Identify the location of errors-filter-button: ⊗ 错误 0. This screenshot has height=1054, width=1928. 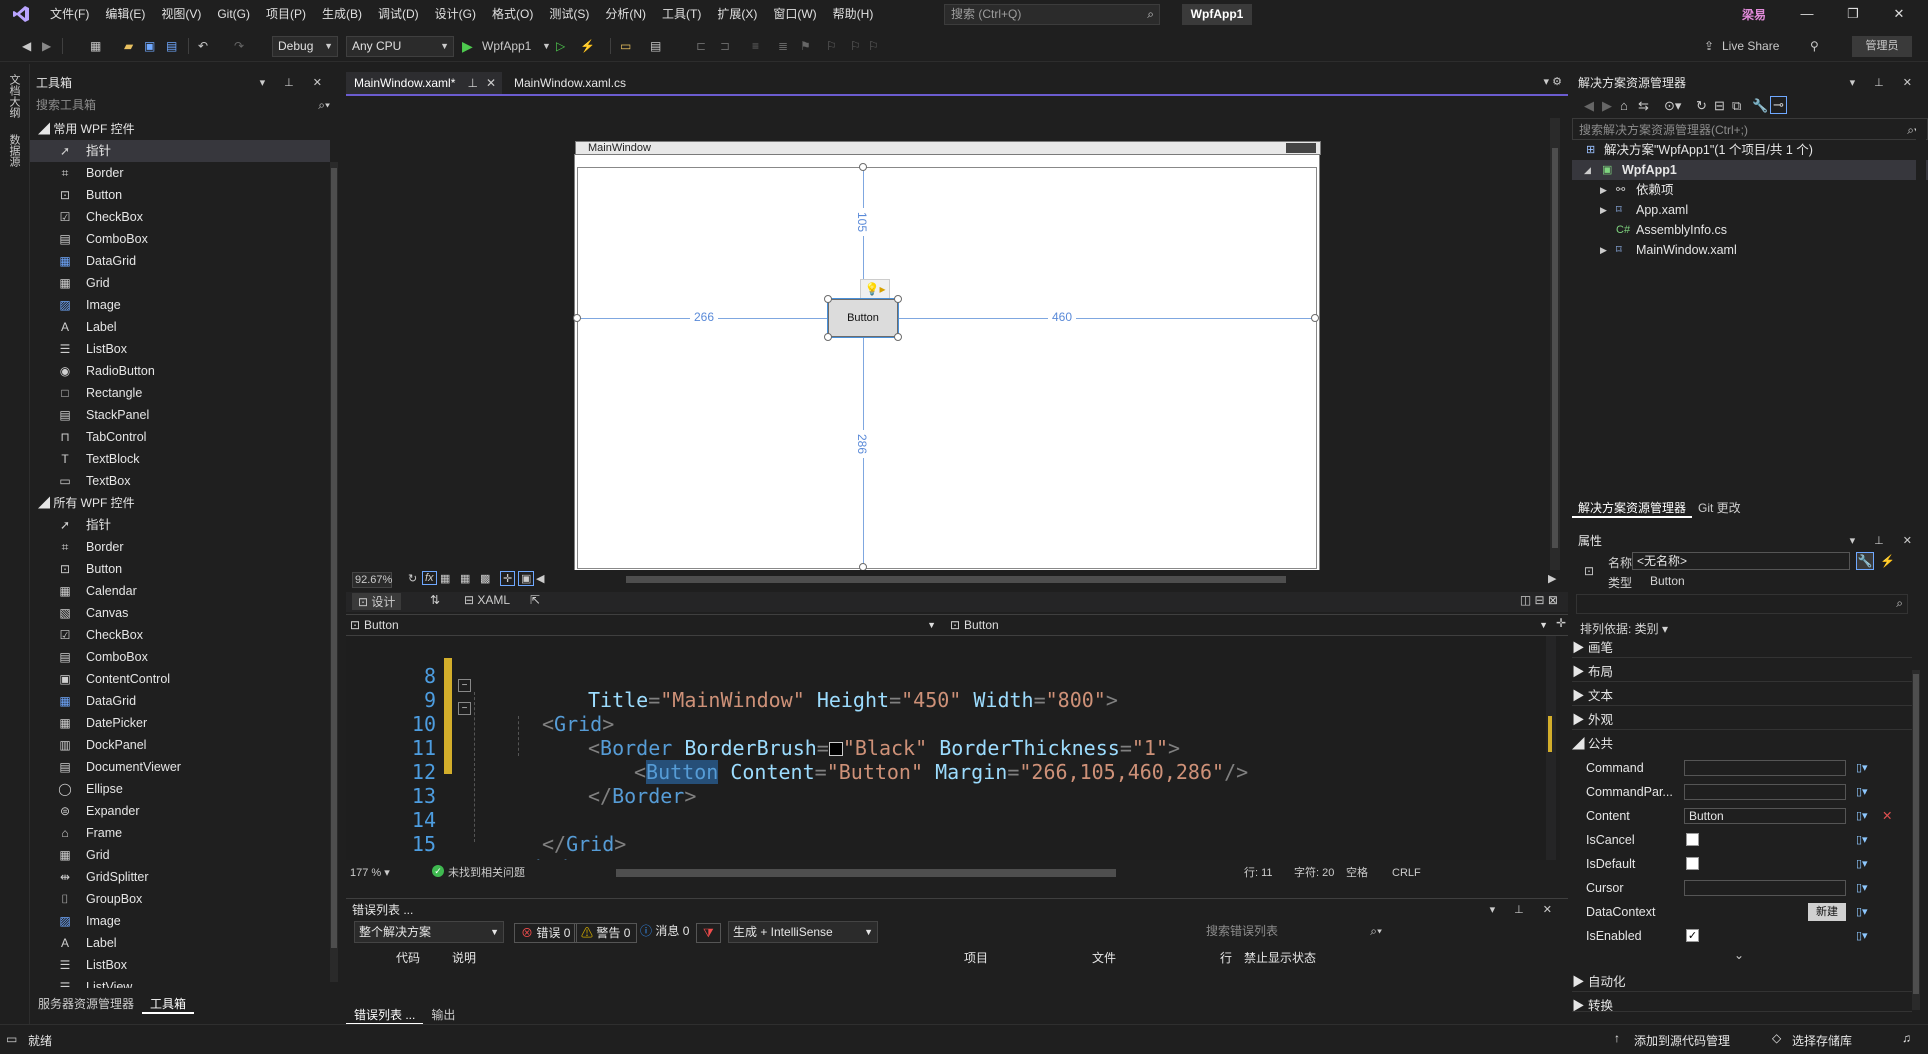
(546, 933).